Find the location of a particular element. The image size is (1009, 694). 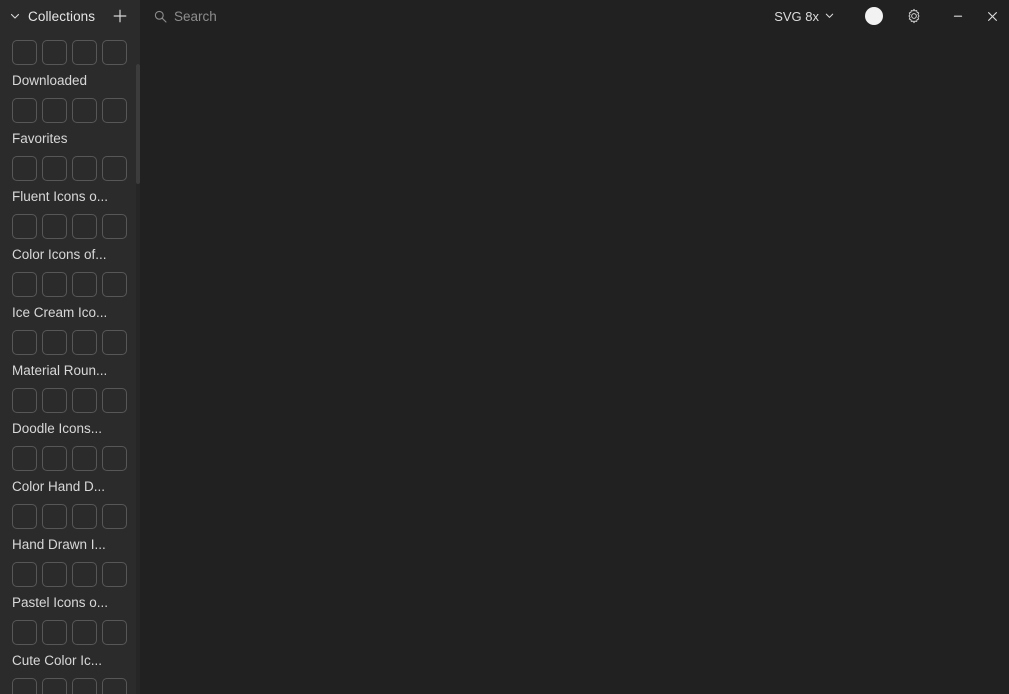

window-controls: SVG 8x is located at coordinates (888, 16).